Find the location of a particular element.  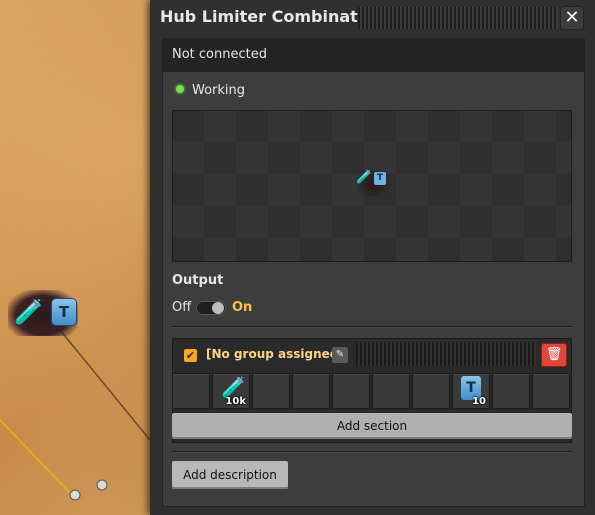

entity-status: Working is located at coordinates (210, 90).